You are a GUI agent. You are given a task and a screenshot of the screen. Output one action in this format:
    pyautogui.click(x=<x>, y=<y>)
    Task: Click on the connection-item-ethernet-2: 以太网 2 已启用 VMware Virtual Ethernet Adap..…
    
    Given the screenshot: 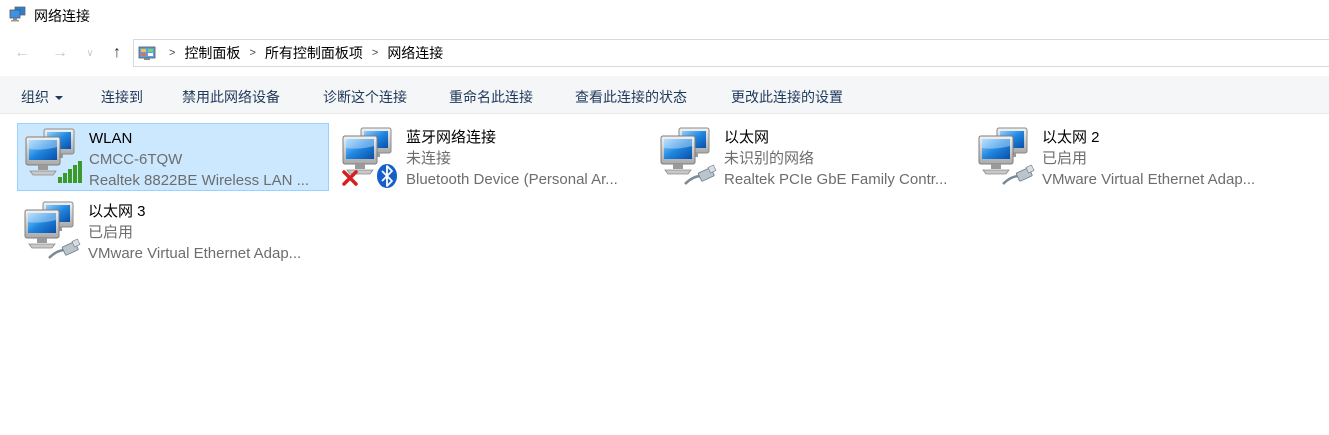 What is the action you would take?
    pyautogui.click(x=1127, y=157)
    